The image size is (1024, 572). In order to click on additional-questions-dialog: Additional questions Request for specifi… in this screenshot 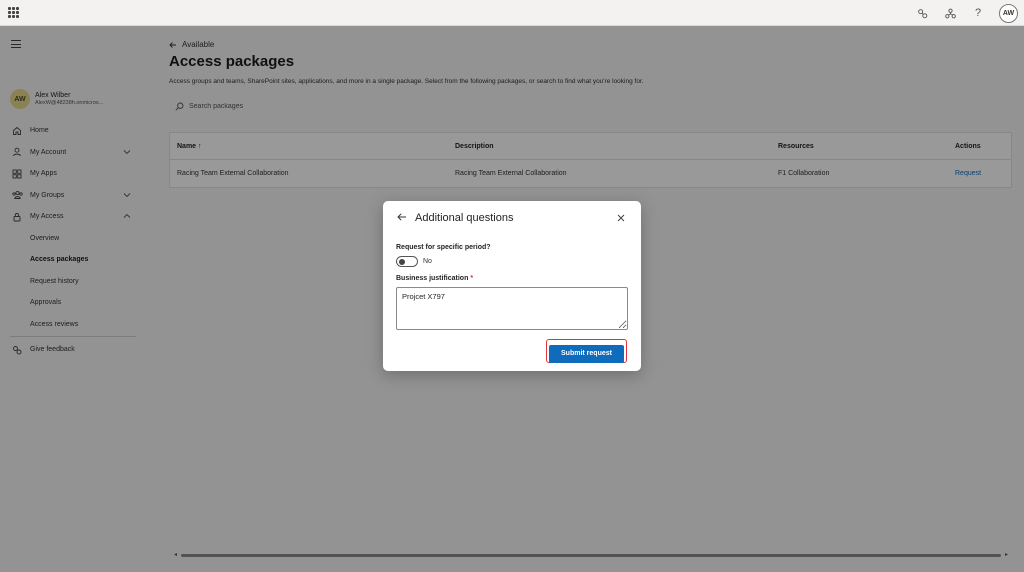, I will do `click(512, 286)`.